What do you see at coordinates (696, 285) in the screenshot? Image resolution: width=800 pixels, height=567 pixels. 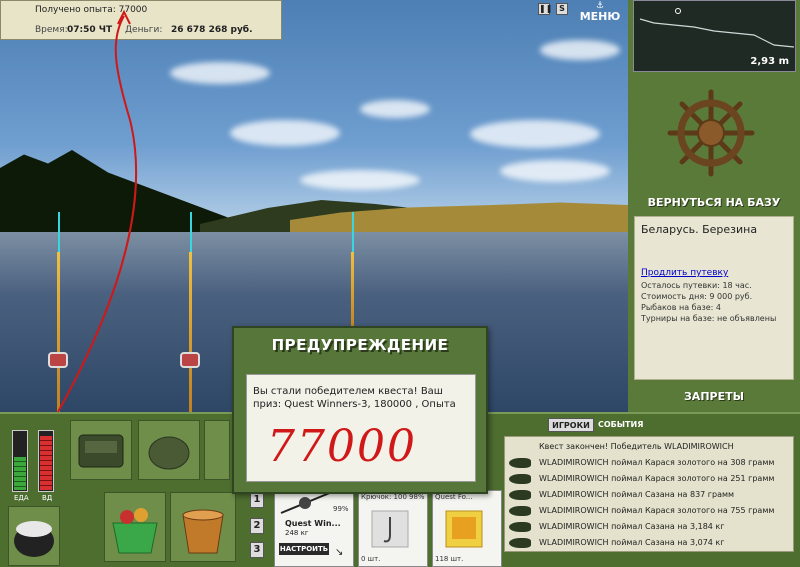 I see `permit-remaining: Осталось путевки: 18 час.` at bounding box center [696, 285].